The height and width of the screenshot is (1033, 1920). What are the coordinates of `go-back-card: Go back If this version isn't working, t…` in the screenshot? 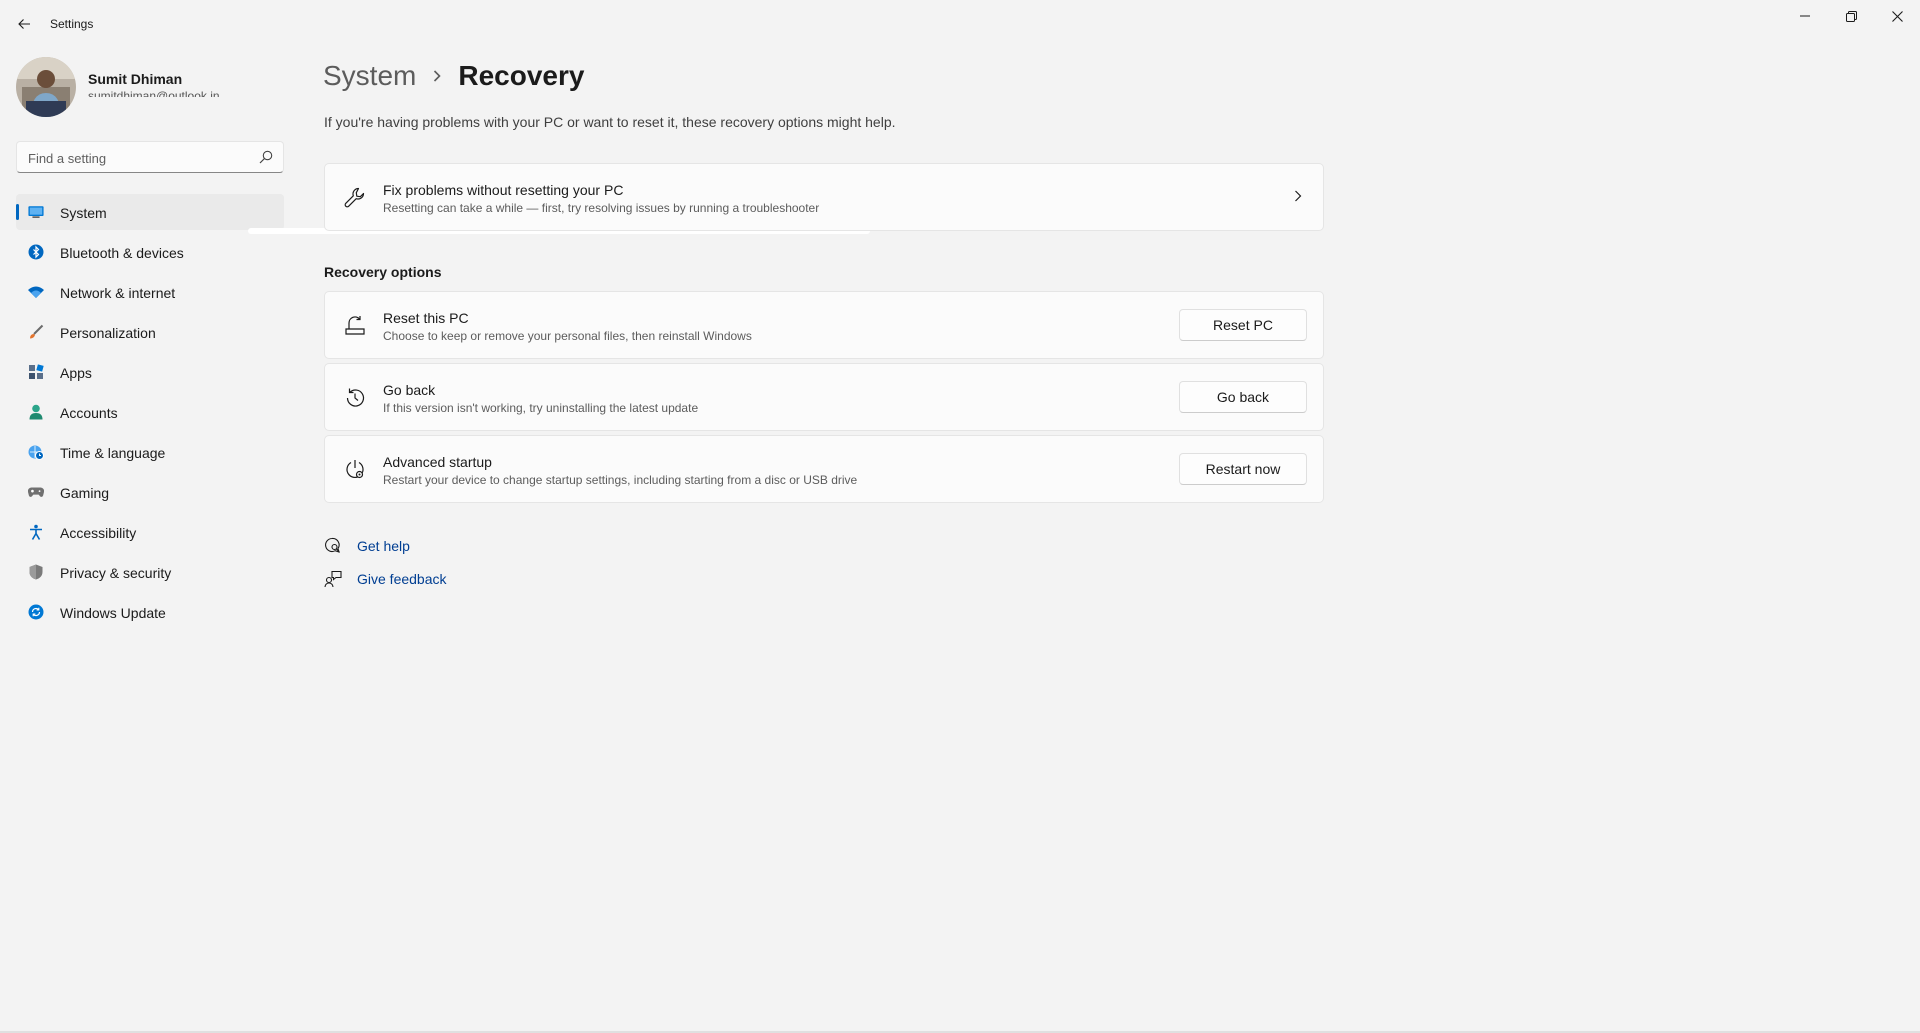 It's located at (824, 397).